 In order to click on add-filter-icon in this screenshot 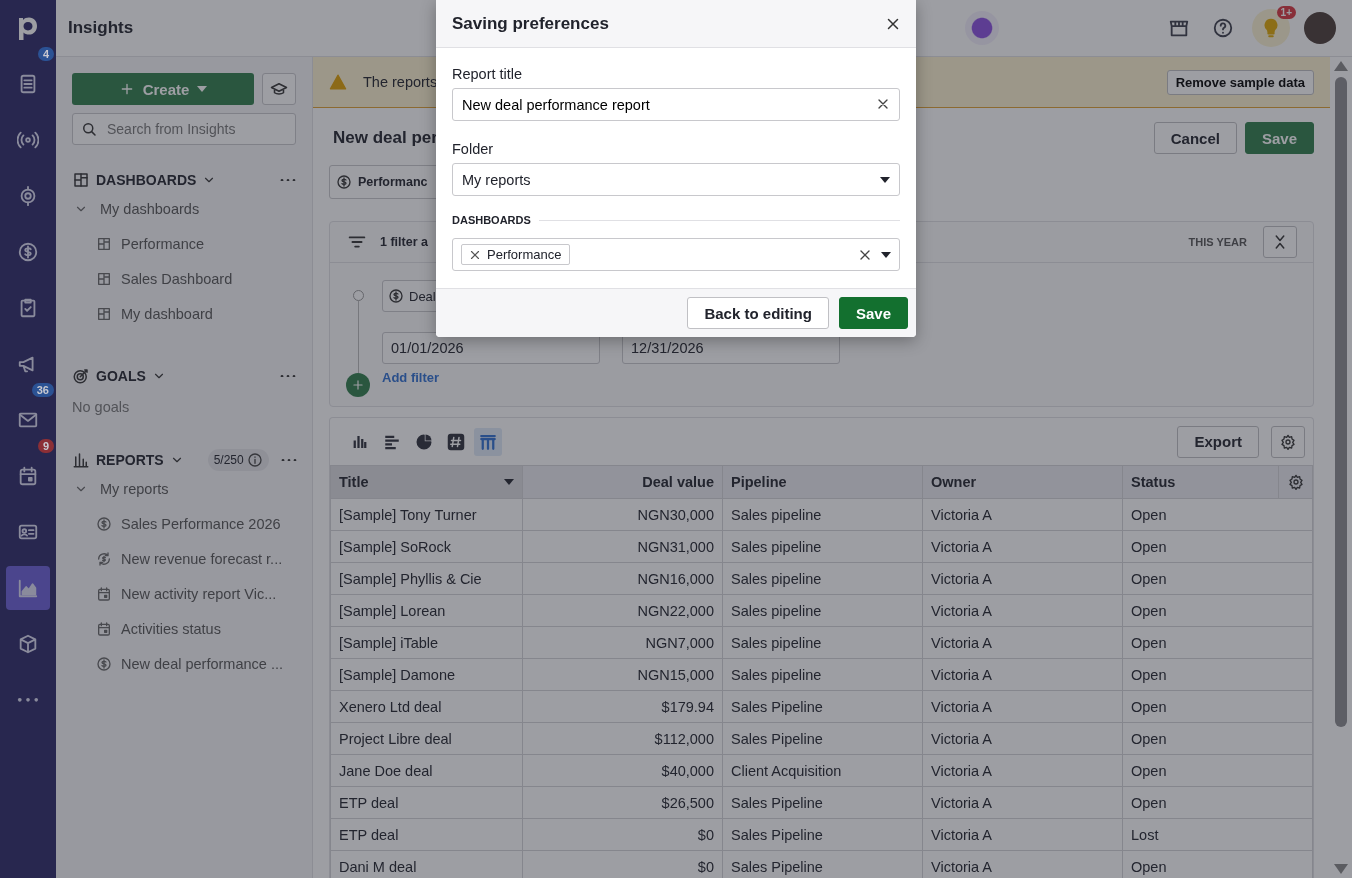, I will do `click(358, 385)`.